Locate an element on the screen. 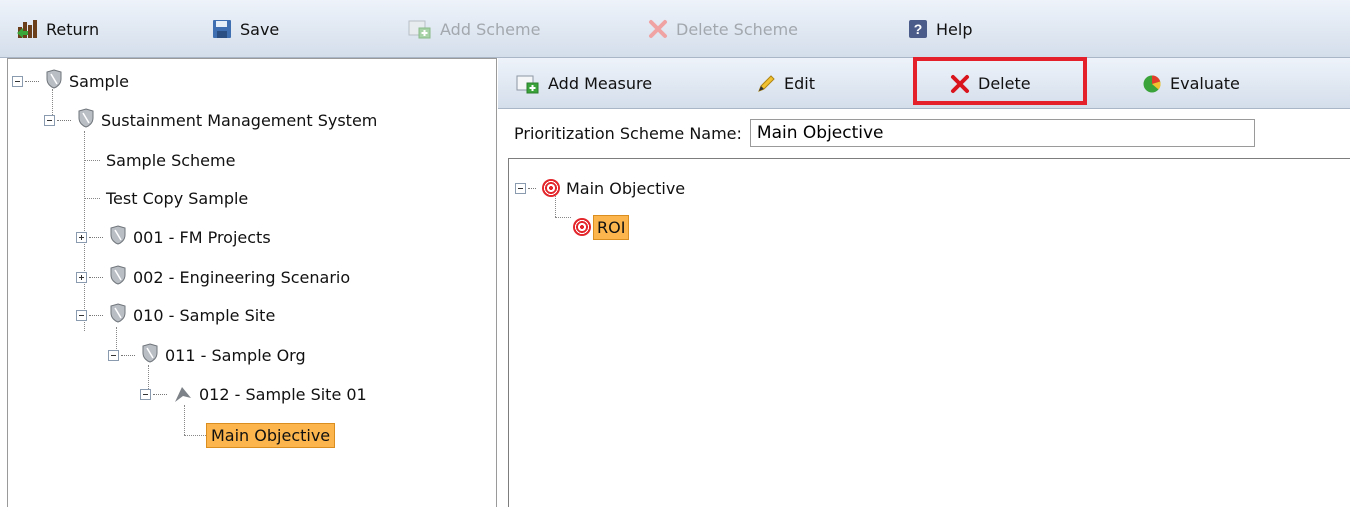 The width and height of the screenshot is (1350, 507). help-icon: ? is located at coordinates (918, 29).